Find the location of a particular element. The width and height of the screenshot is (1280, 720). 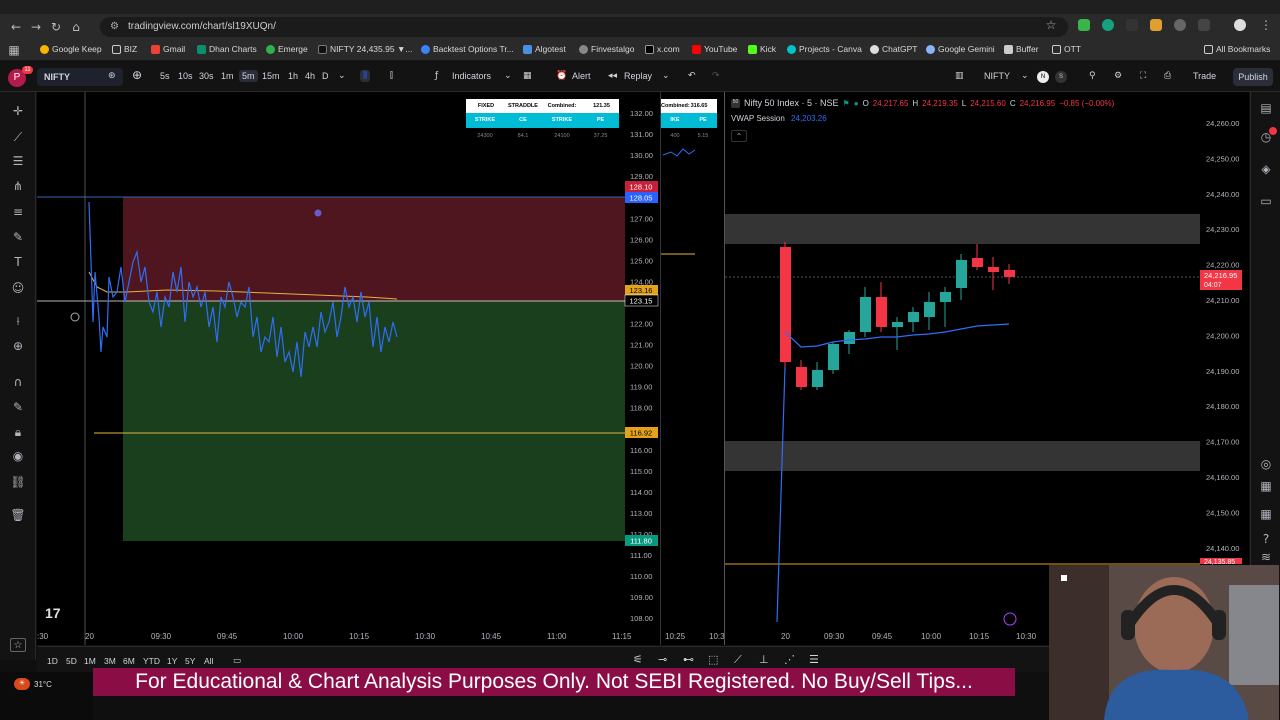

interval-button: 30s is located at coordinates (206, 76).